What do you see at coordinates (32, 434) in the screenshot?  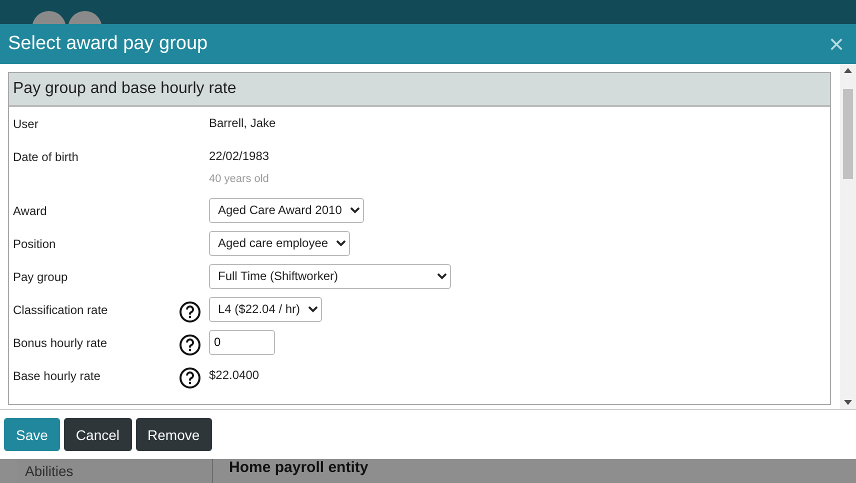 I see `save-button: Save` at bounding box center [32, 434].